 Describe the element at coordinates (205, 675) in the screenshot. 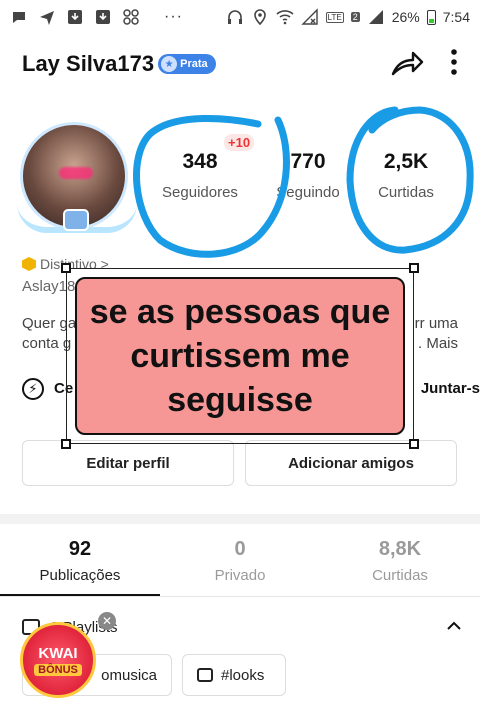

I see `playlist-icon` at that location.